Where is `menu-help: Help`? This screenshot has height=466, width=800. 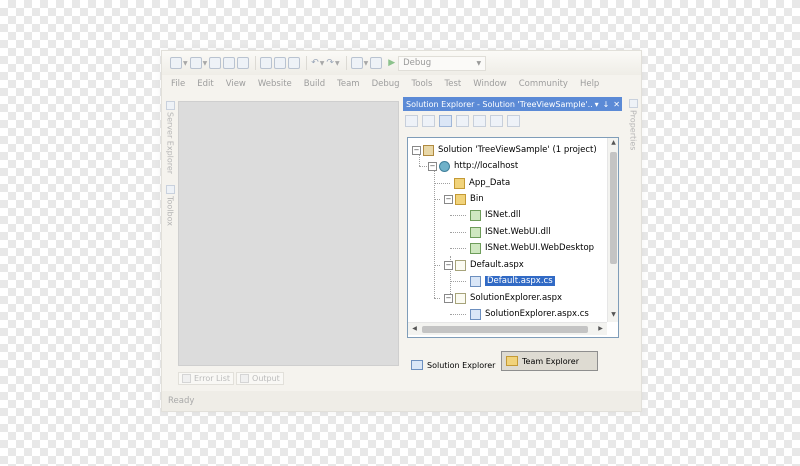 menu-help: Help is located at coordinates (589, 84).